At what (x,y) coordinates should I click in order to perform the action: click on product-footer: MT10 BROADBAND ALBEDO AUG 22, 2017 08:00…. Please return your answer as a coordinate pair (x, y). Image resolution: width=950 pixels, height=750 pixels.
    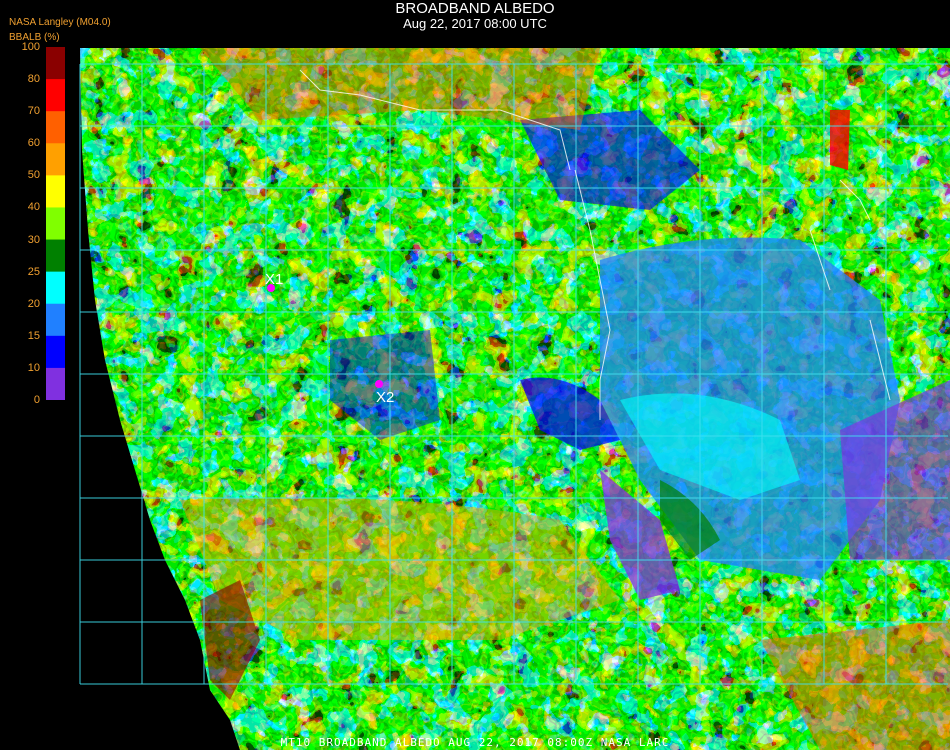
    Looking at the image, I should click on (475, 742).